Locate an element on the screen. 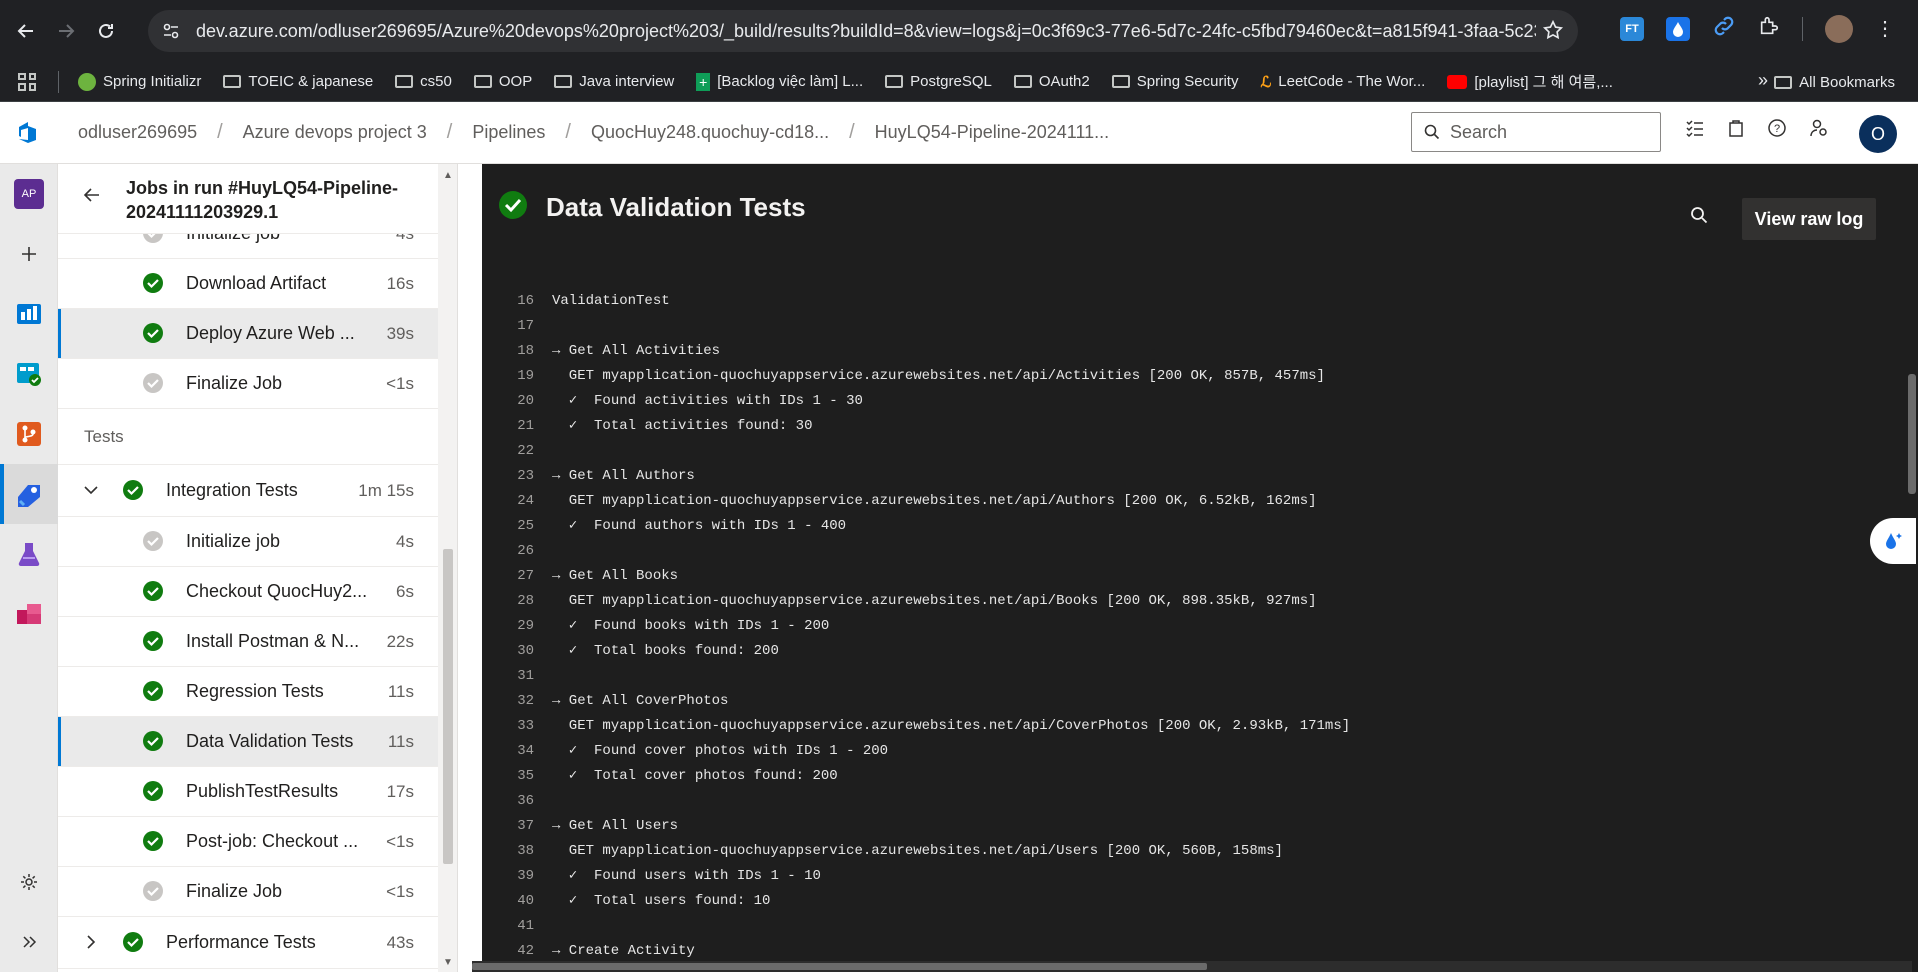 Image resolution: width=1918 pixels, height=972 pixels. forward-button is located at coordinates (66, 31).